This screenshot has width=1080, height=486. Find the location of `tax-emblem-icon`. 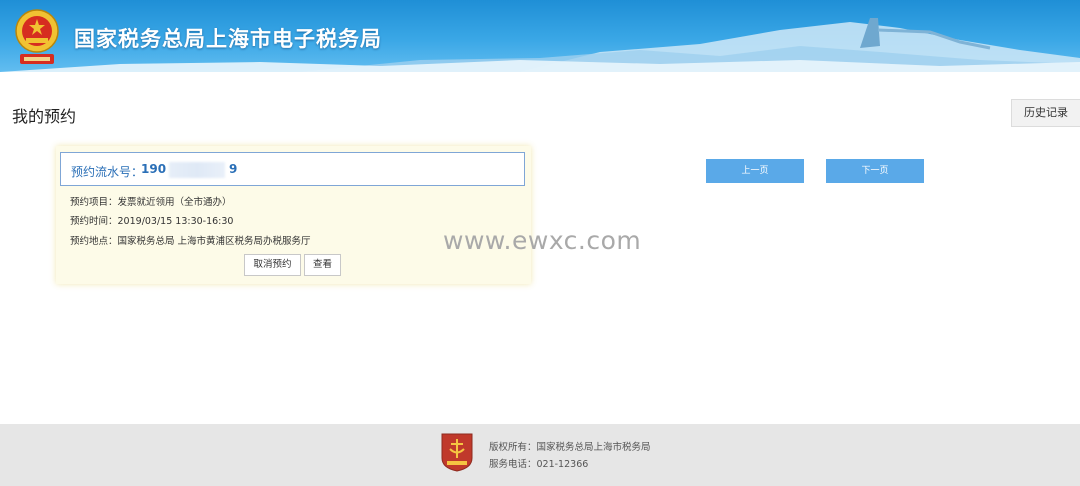

tax-emblem-icon is located at coordinates (37, 36).